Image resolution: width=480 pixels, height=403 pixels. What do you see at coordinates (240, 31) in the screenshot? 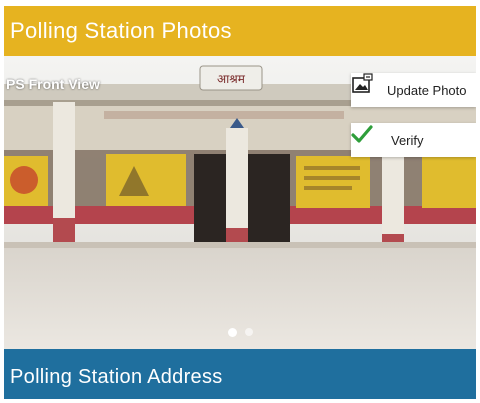
I see `section-title-photos: Polling Station Photos` at bounding box center [240, 31].